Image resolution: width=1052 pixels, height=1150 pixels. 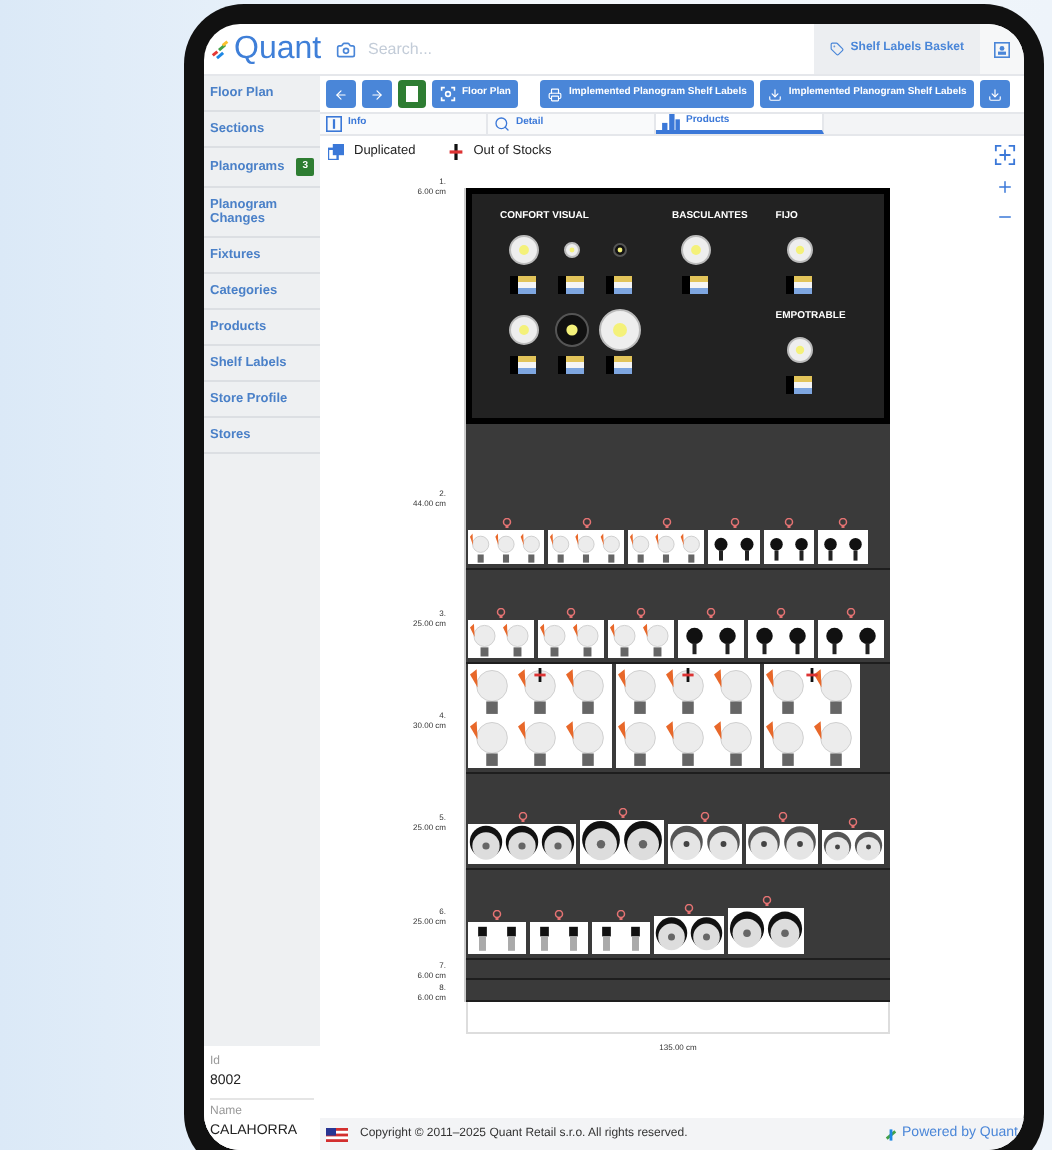 What do you see at coordinates (671, 122) in the screenshot?
I see `products-icon` at bounding box center [671, 122].